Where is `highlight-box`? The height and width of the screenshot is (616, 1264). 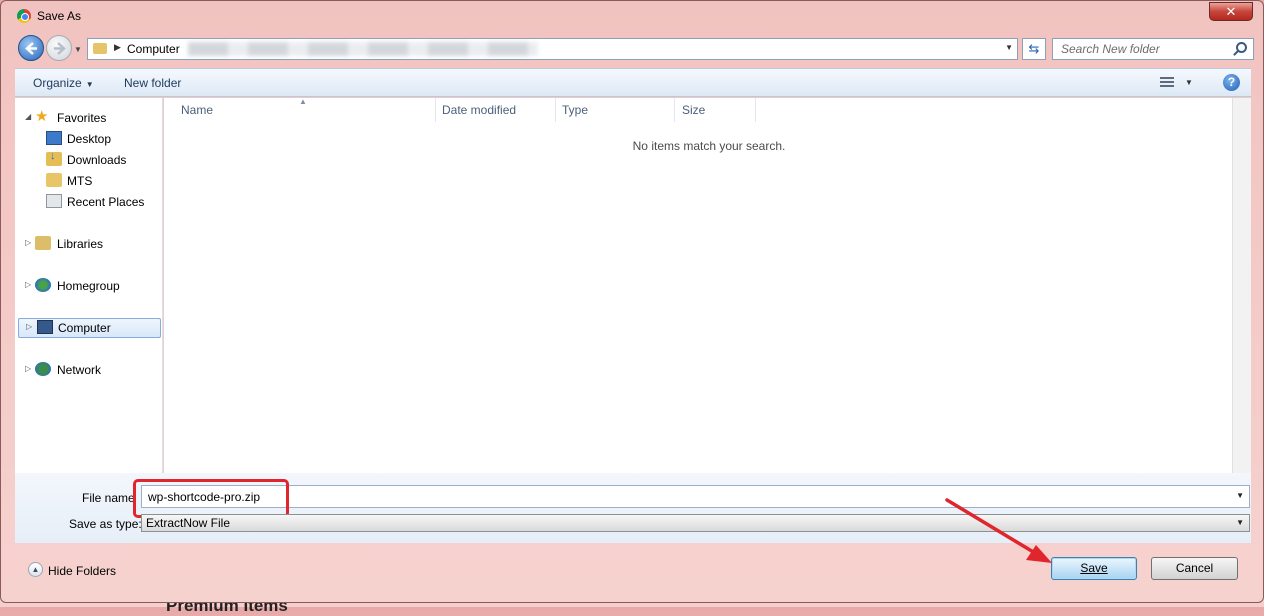 highlight-box is located at coordinates (211, 498).